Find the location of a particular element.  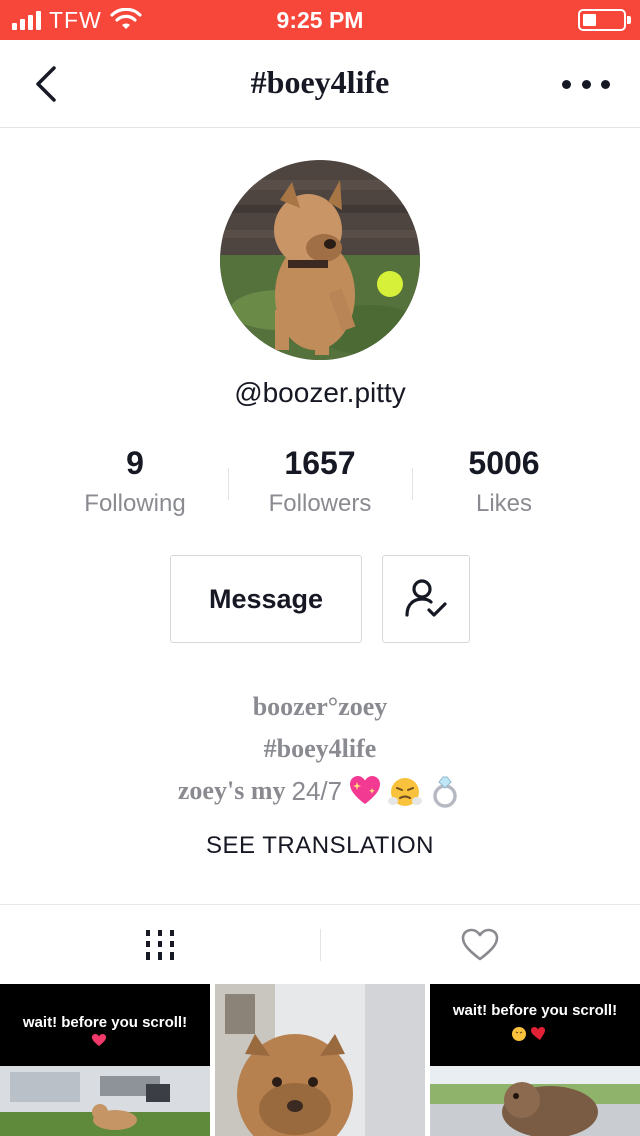

battery-icon is located at coordinates (604, 20).